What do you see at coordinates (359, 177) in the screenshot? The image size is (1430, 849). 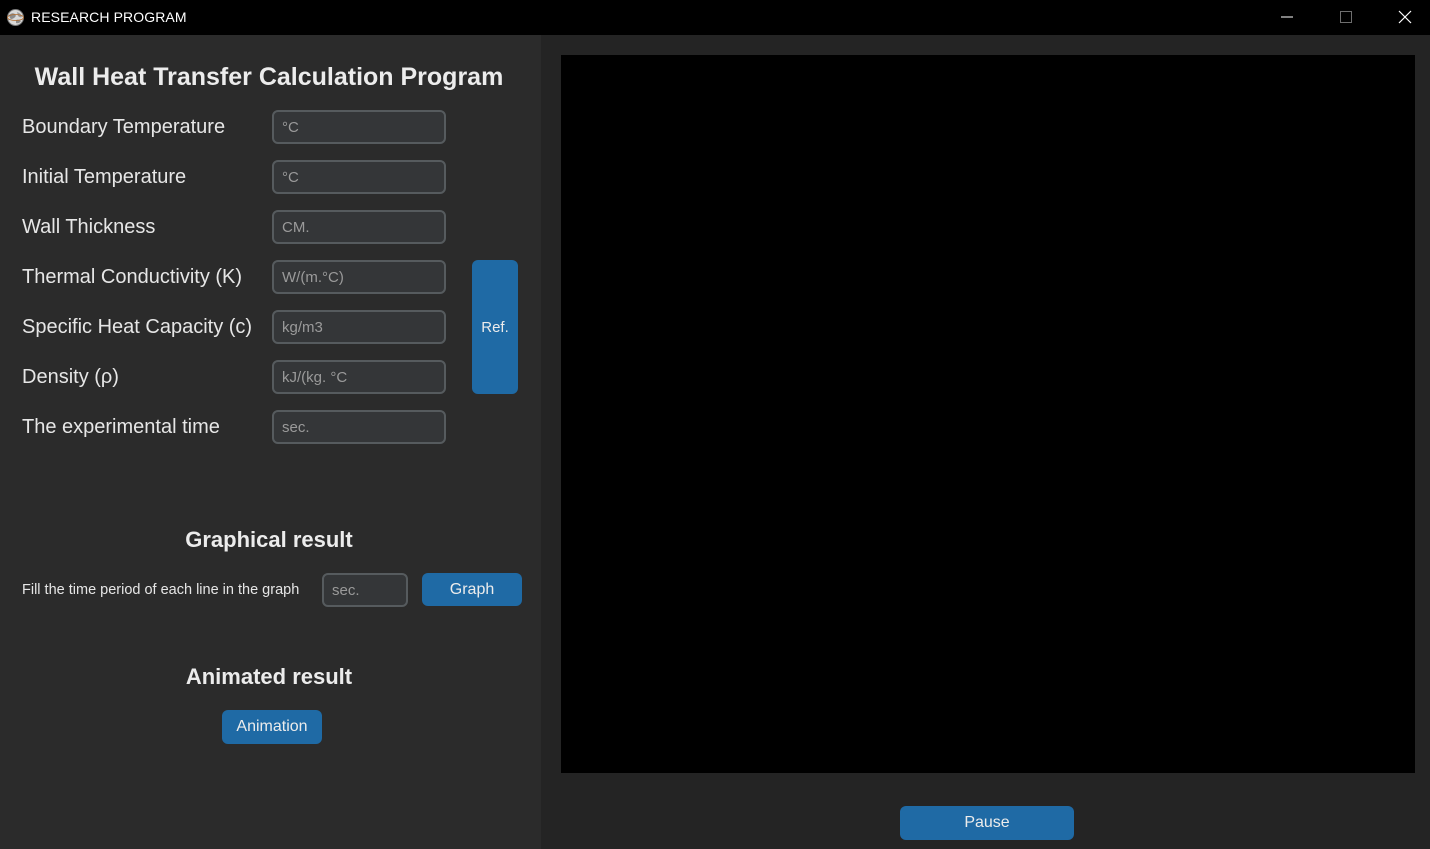 I see `initial-temperature-input` at bounding box center [359, 177].